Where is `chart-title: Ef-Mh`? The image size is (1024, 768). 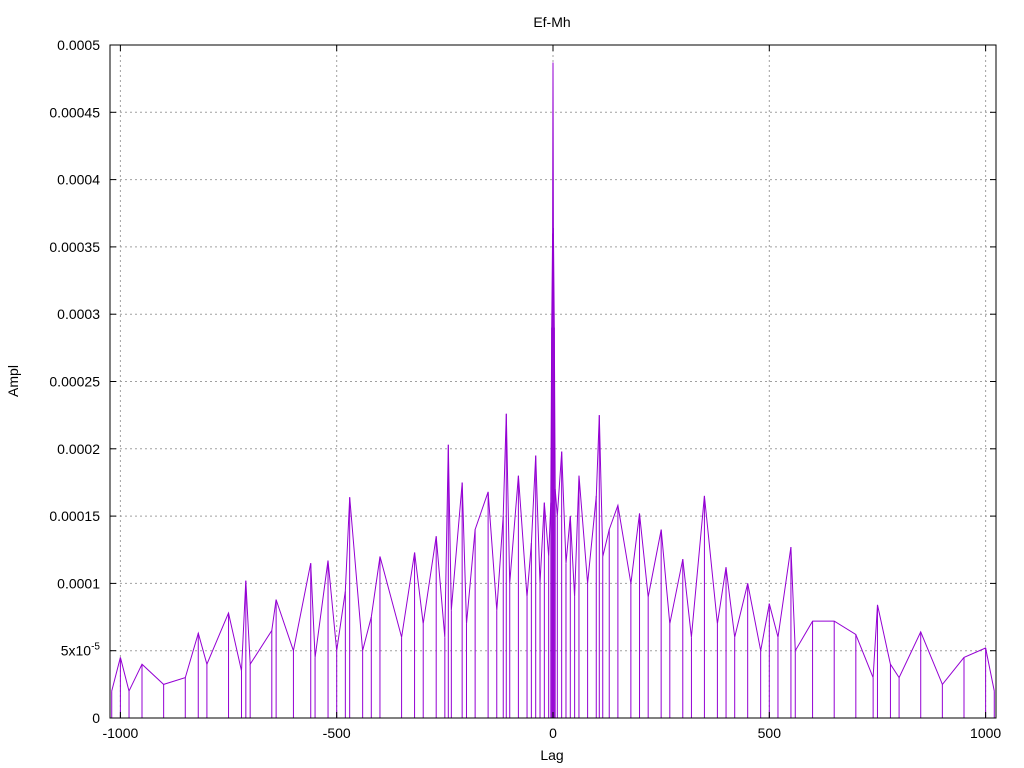 chart-title: Ef-Mh is located at coordinates (551, 22).